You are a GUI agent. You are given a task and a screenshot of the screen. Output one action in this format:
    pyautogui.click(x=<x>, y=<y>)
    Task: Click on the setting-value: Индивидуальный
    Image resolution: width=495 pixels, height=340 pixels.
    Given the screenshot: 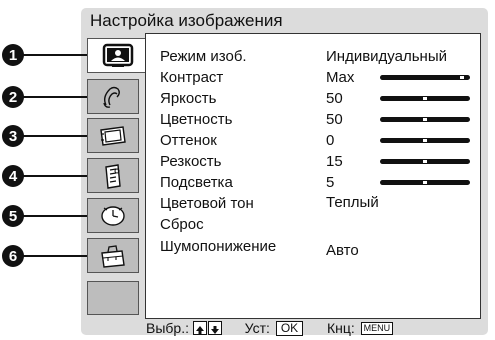 What is the action you would take?
    pyautogui.click(x=386, y=56)
    